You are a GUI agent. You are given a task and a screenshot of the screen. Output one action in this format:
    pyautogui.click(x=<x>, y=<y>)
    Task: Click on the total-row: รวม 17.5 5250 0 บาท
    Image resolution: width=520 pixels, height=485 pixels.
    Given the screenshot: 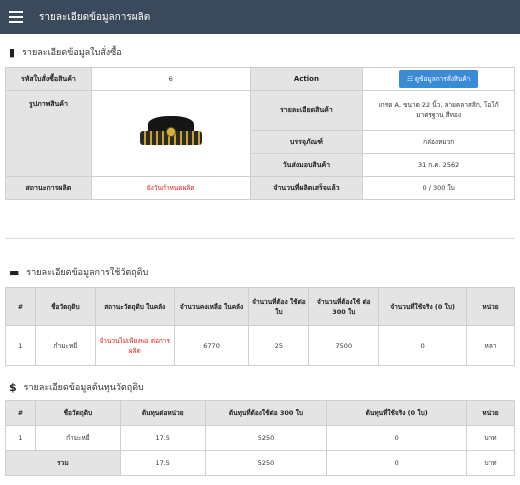 What is the action you would take?
    pyautogui.click(x=260, y=463)
    